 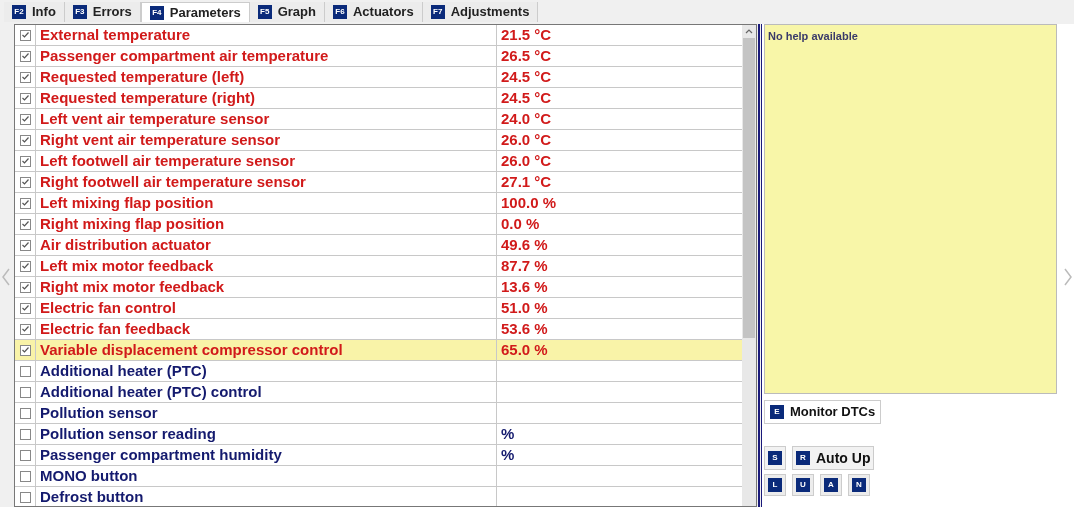 I want to click on parameter-row: Electric fan feedback 53.6 %, so click(x=378, y=329).